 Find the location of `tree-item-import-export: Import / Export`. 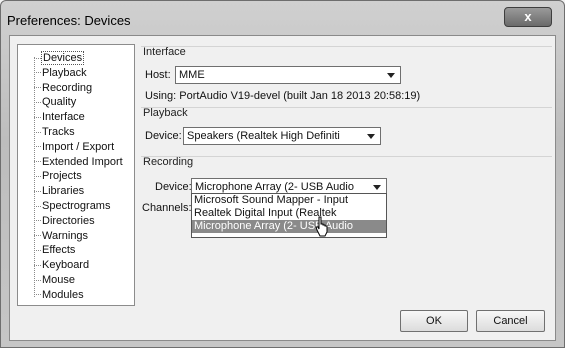

tree-item-import-export: Import / Export is located at coordinates (74, 147).